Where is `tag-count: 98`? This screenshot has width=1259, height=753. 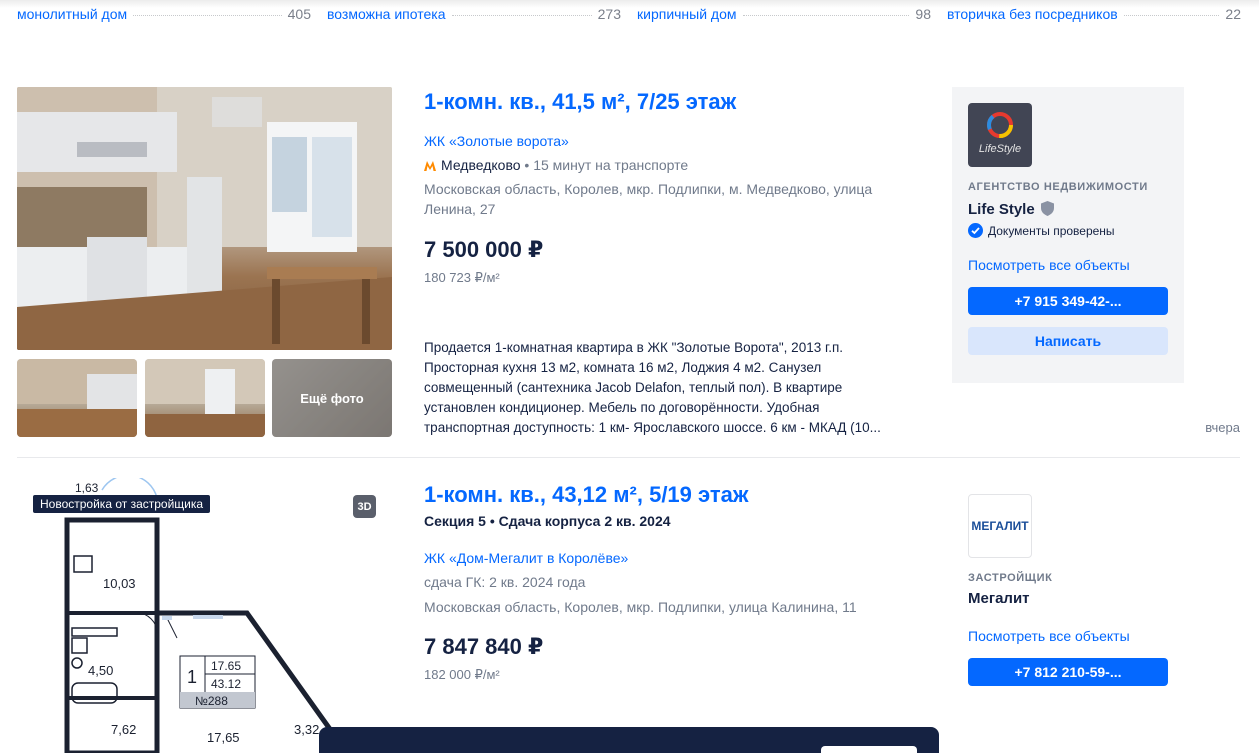 tag-count: 98 is located at coordinates (923, 14).